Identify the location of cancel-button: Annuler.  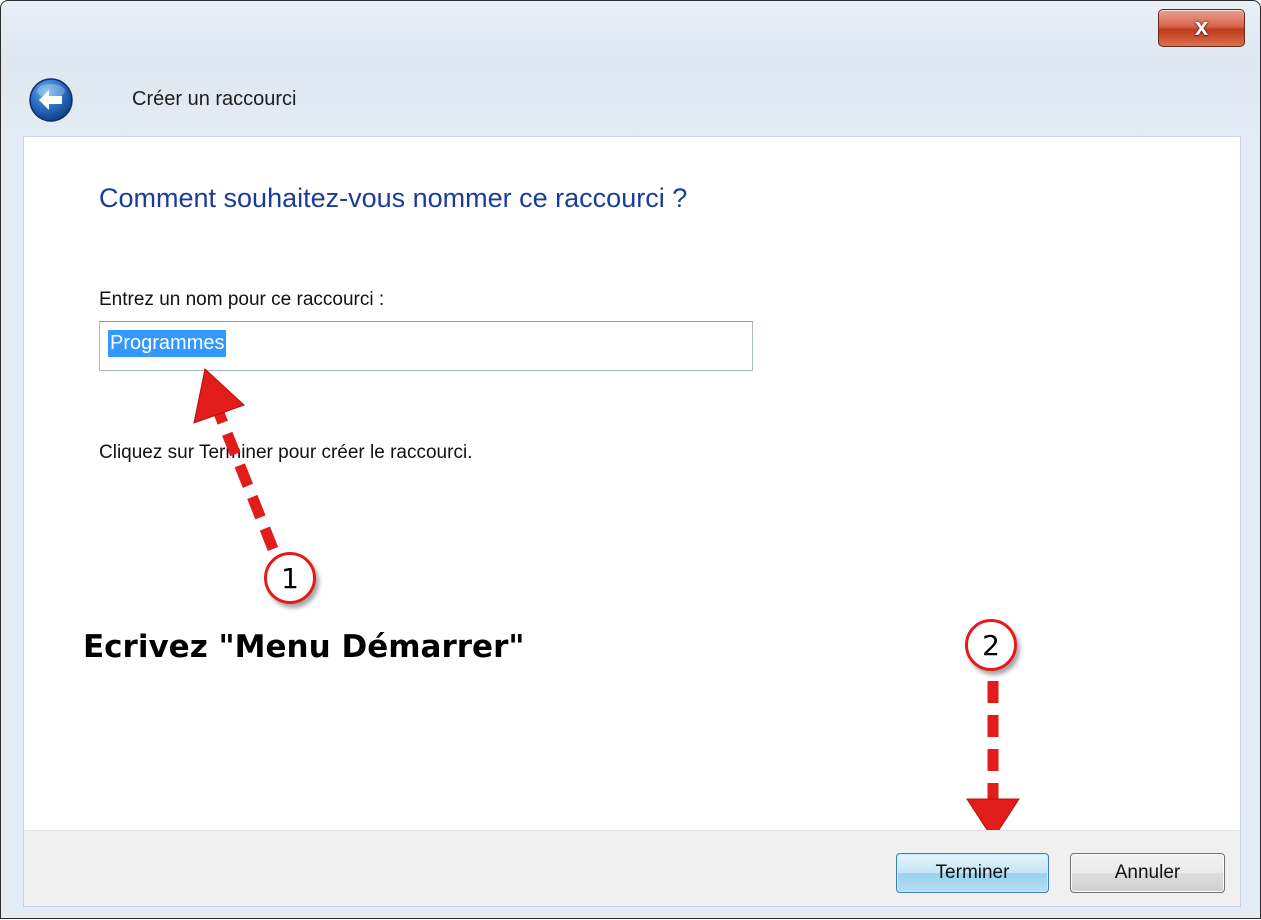
(1147, 873).